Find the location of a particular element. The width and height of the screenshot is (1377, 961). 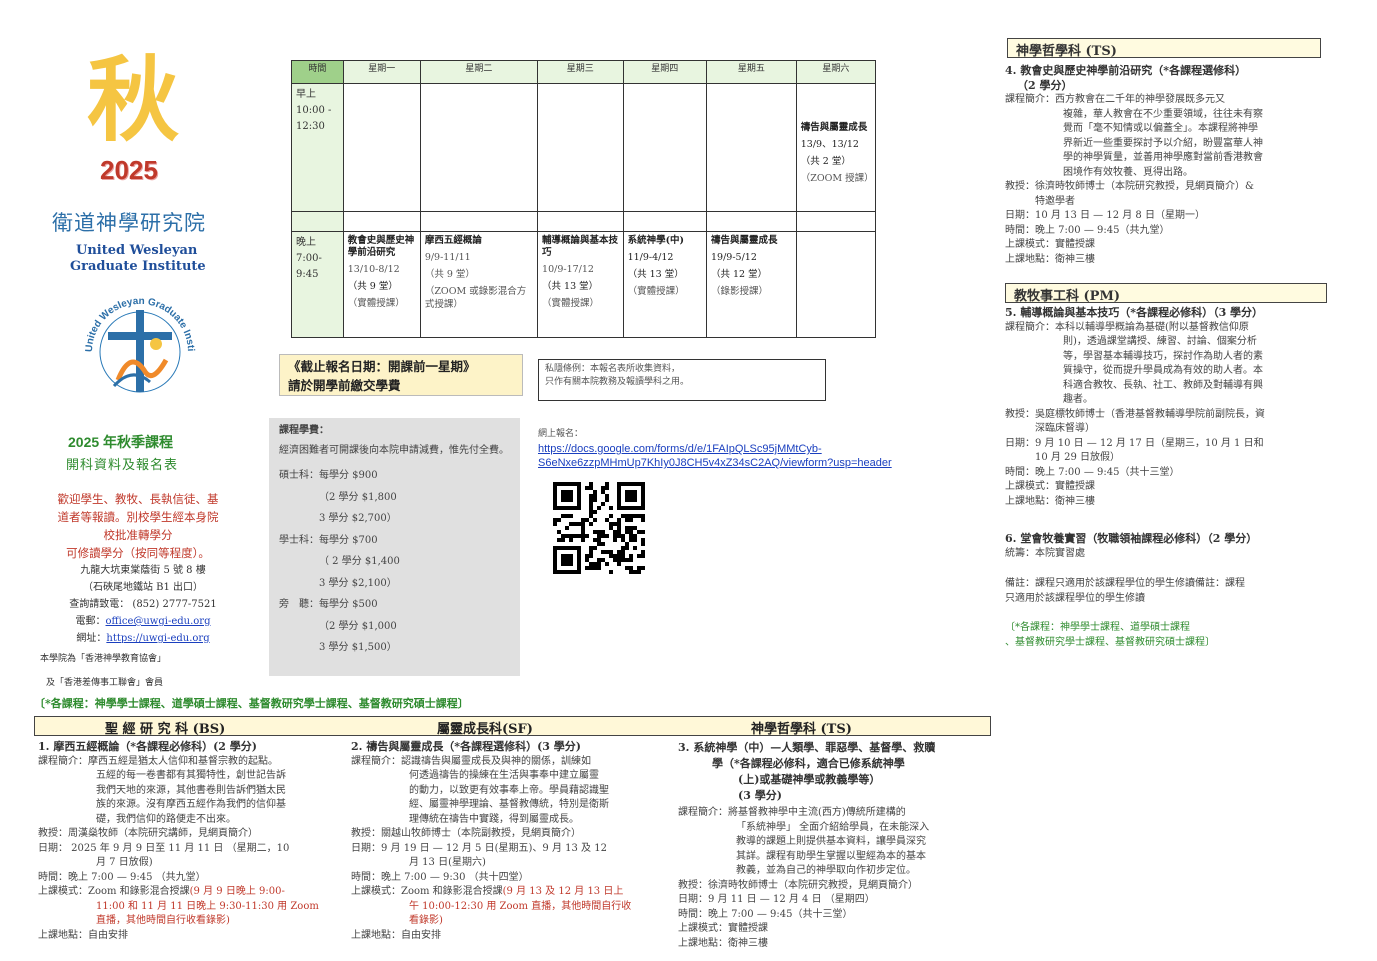

intro-line: 複雜，華人教會在不少重要領域，往往未有察 is located at coordinates (1163, 114).